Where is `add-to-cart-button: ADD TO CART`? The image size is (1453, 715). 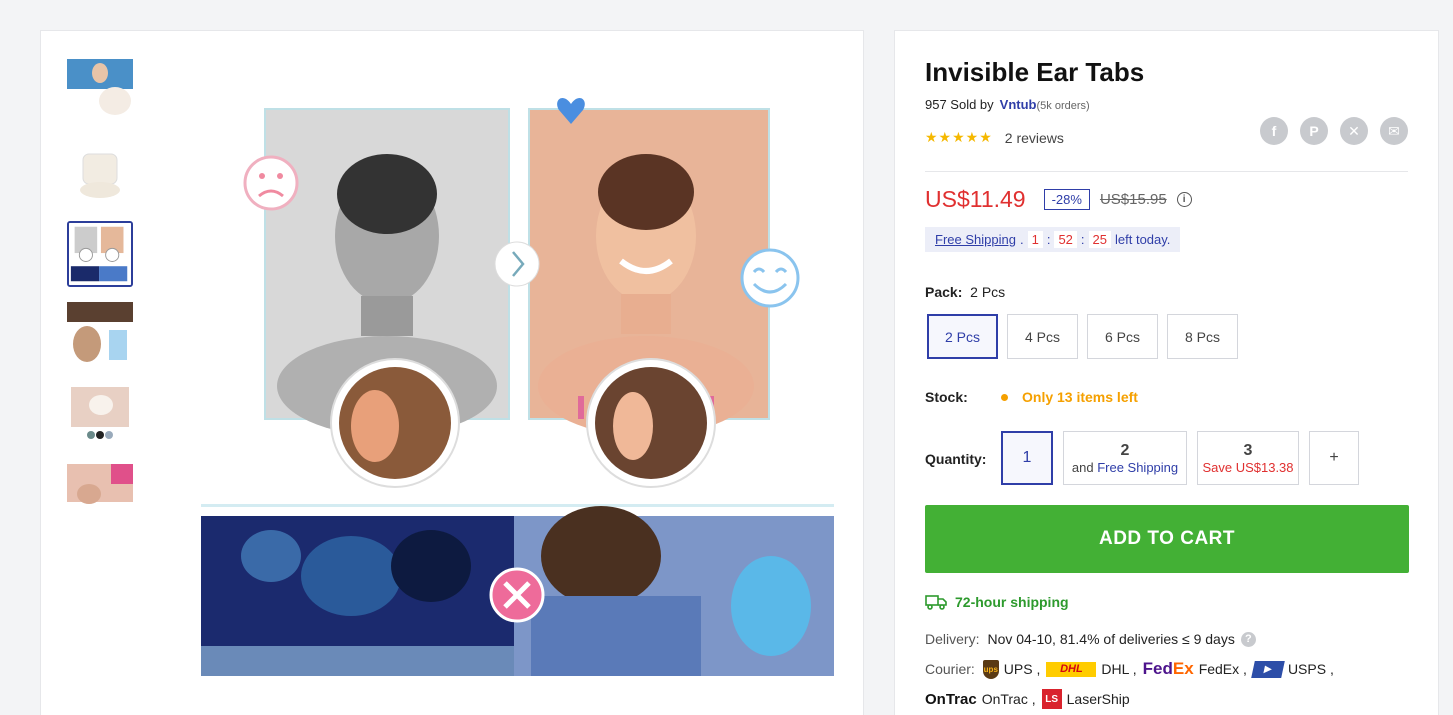
add-to-cart-button: ADD TO CART is located at coordinates (1167, 539).